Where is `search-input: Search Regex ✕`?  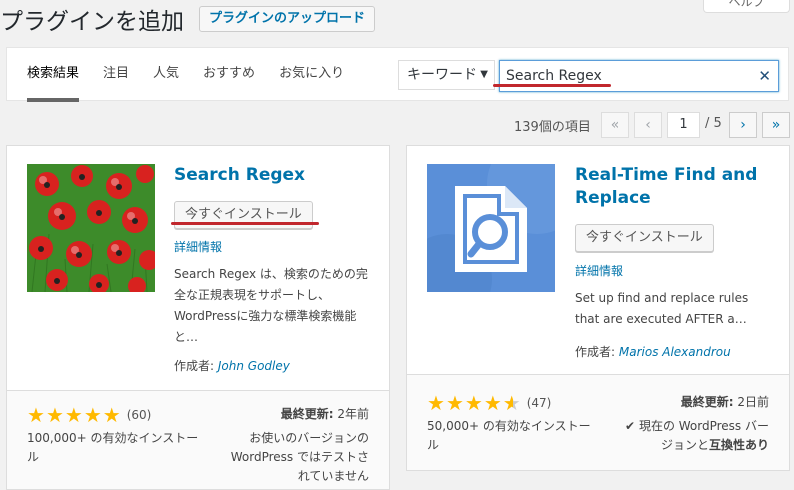
search-input: Search Regex ✕ is located at coordinates (639, 76).